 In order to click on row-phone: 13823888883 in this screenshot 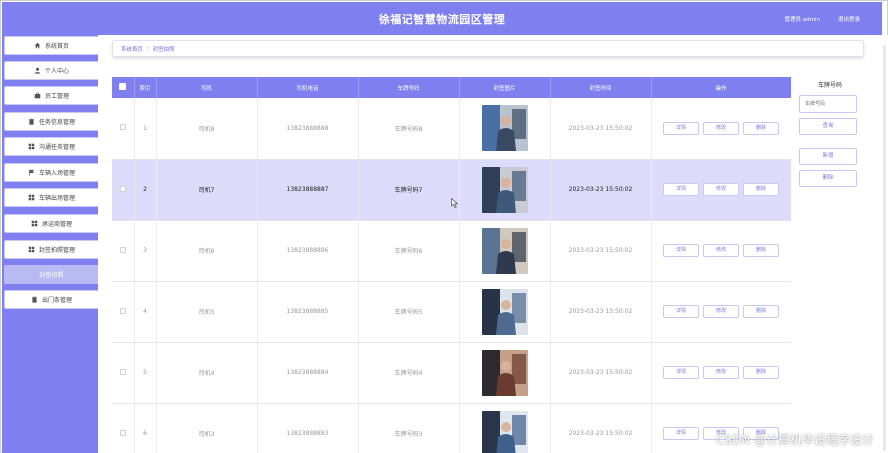, I will do `click(308, 428)`.